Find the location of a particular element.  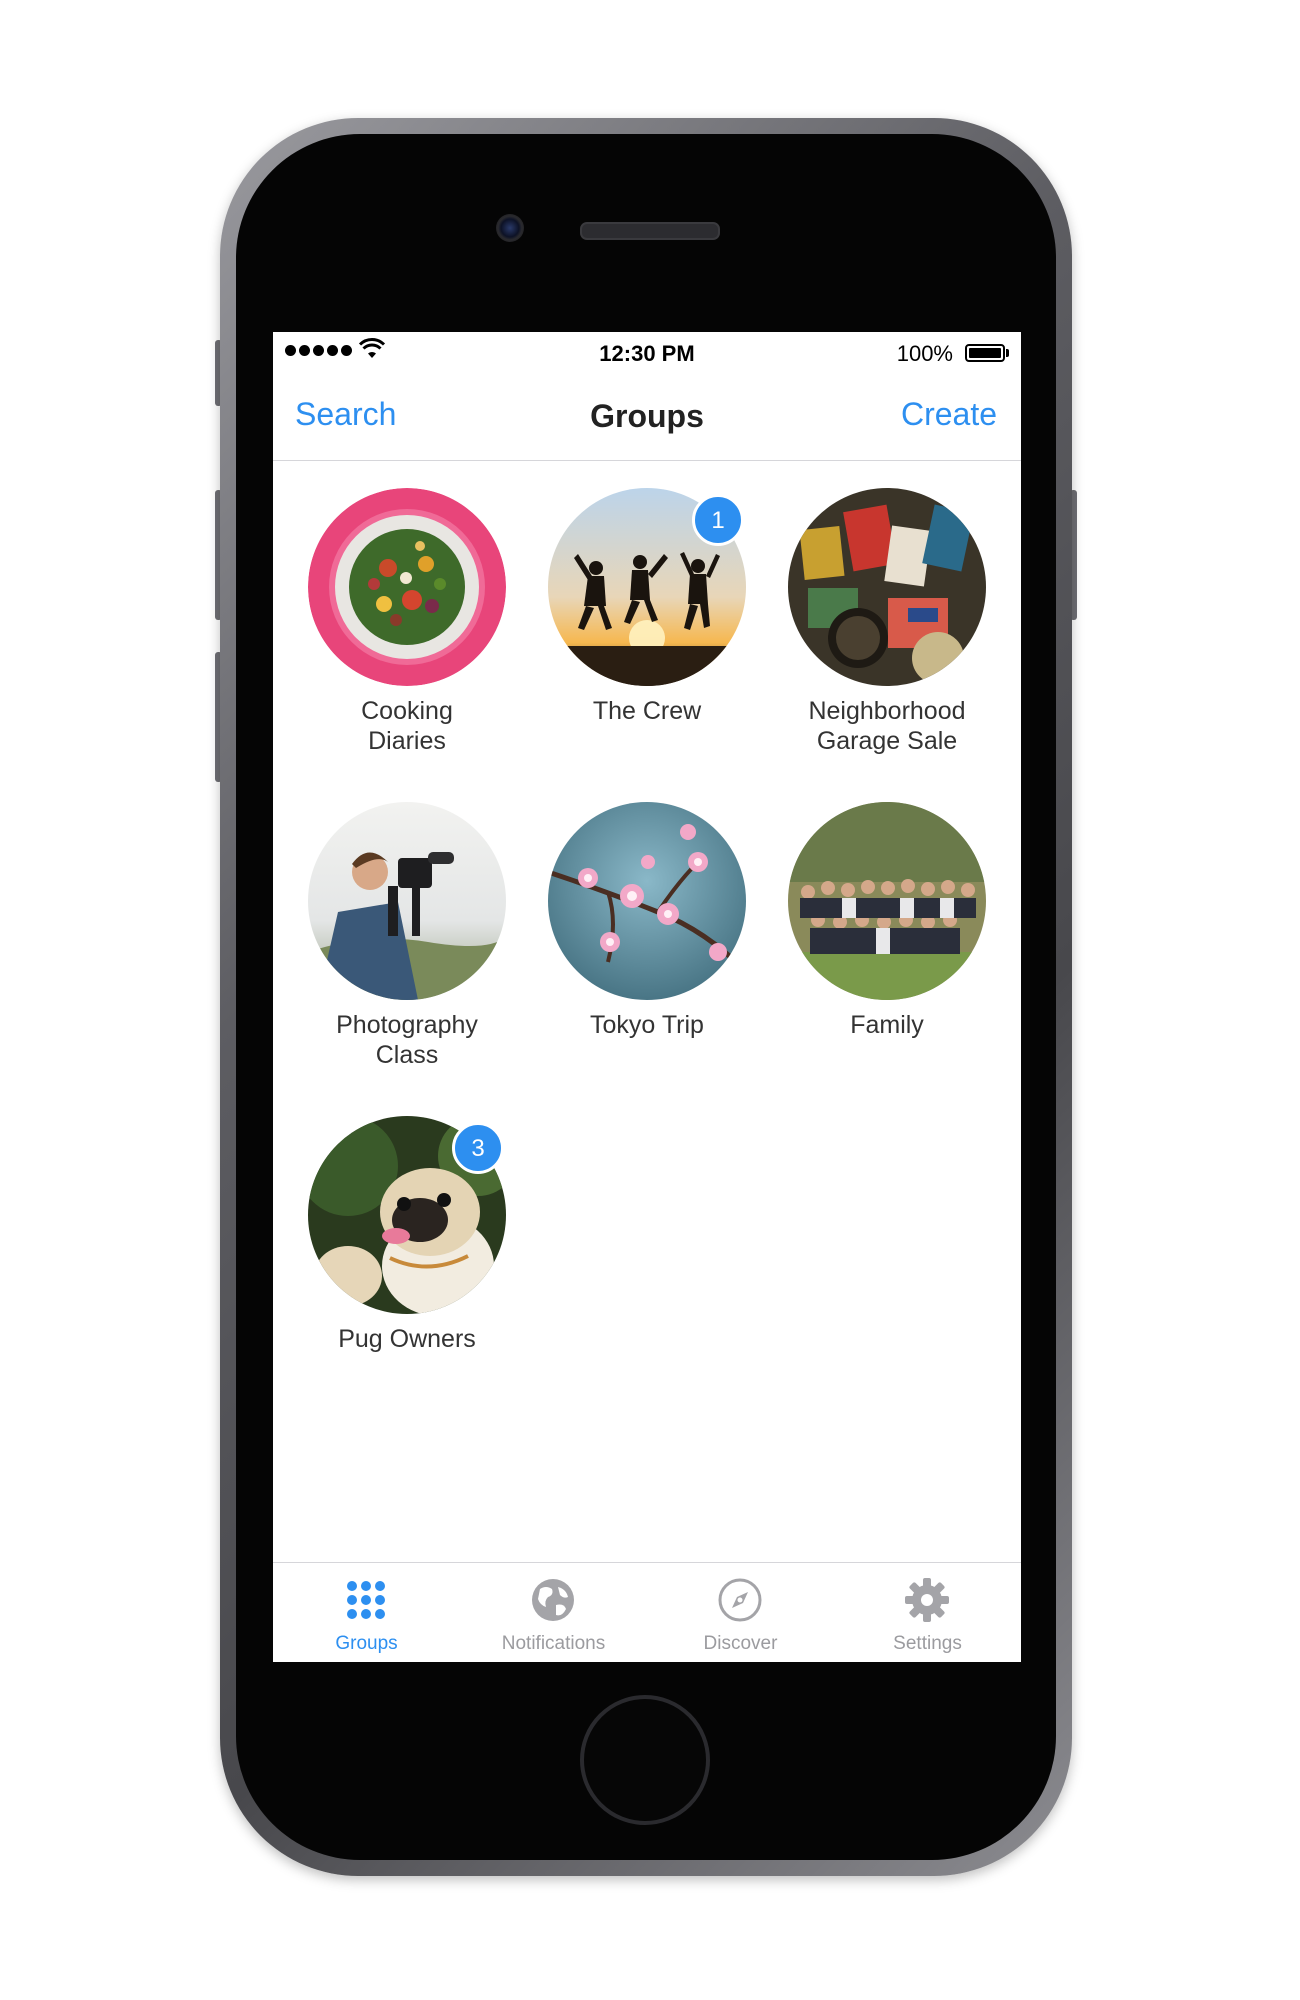

group-photography-class: Photography Class is located at coordinates (407, 936).